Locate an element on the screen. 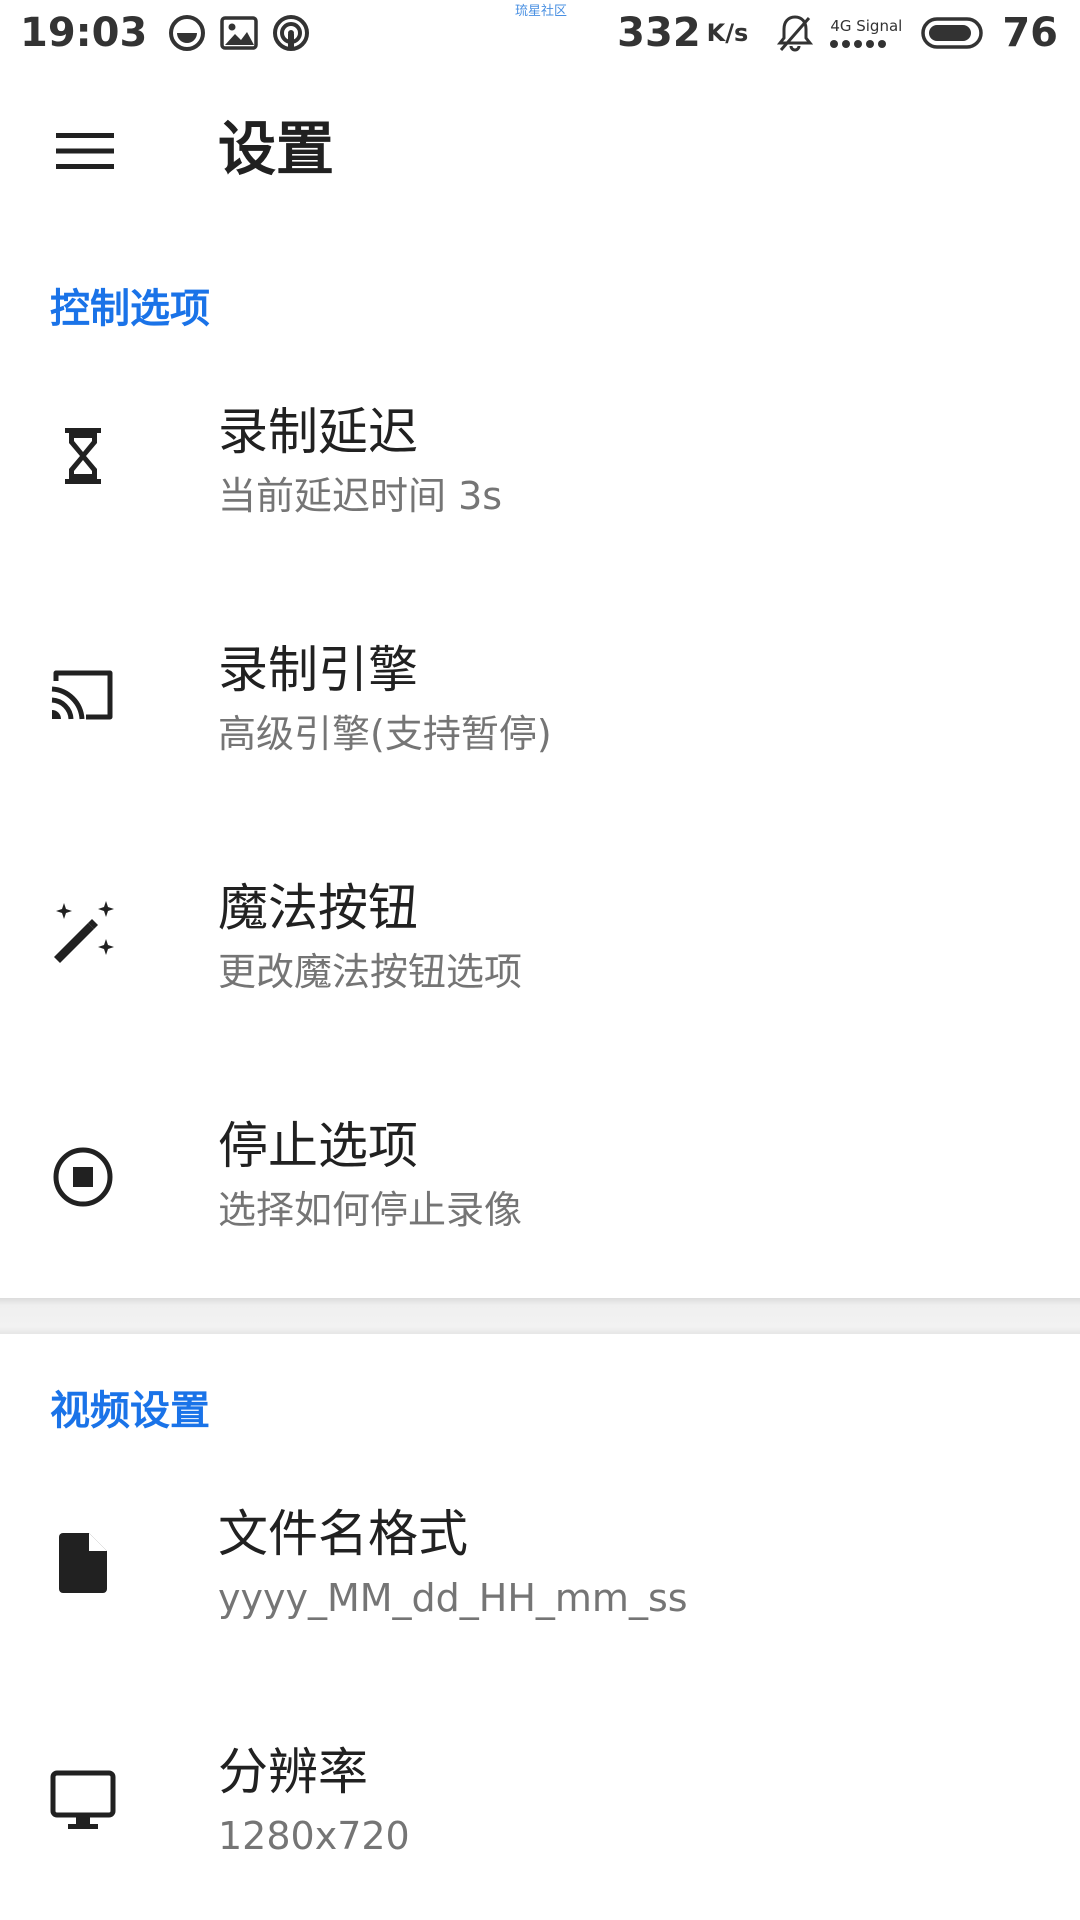 The height and width of the screenshot is (1920, 1080). pref-summary: 高级引擎(支持暂停) is located at coordinates (385, 734).